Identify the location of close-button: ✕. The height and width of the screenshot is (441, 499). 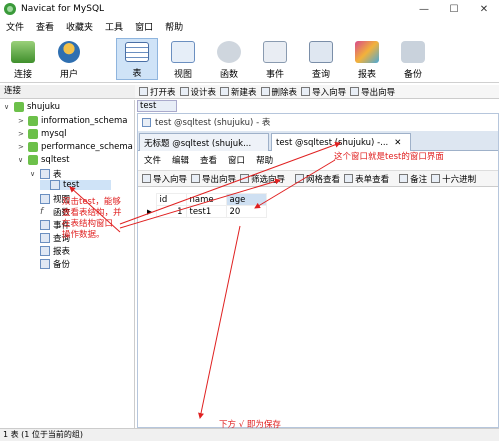
(484, 9).